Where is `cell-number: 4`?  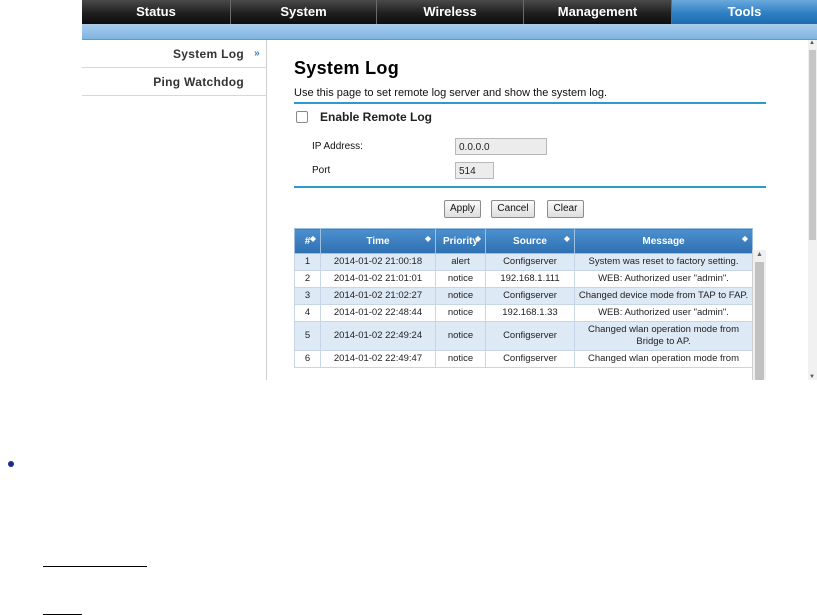
cell-number: 4 is located at coordinates (307, 313).